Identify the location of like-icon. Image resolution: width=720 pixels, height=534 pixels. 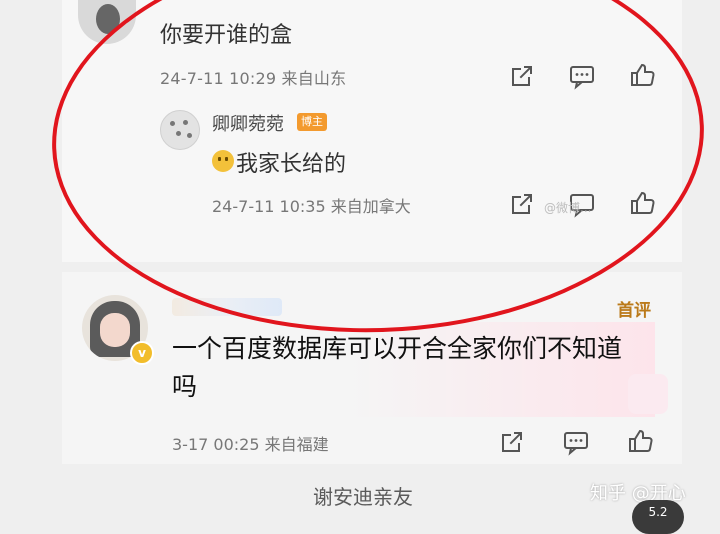
(640, 441).